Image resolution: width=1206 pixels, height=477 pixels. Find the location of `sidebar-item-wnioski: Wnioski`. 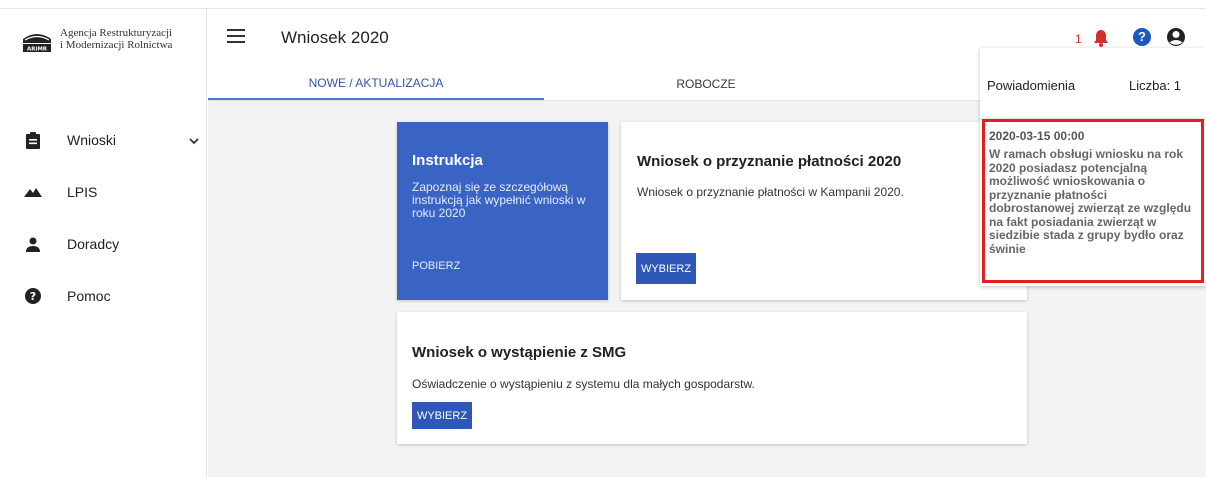

sidebar-item-wnioski: Wnioski is located at coordinates (103, 140).